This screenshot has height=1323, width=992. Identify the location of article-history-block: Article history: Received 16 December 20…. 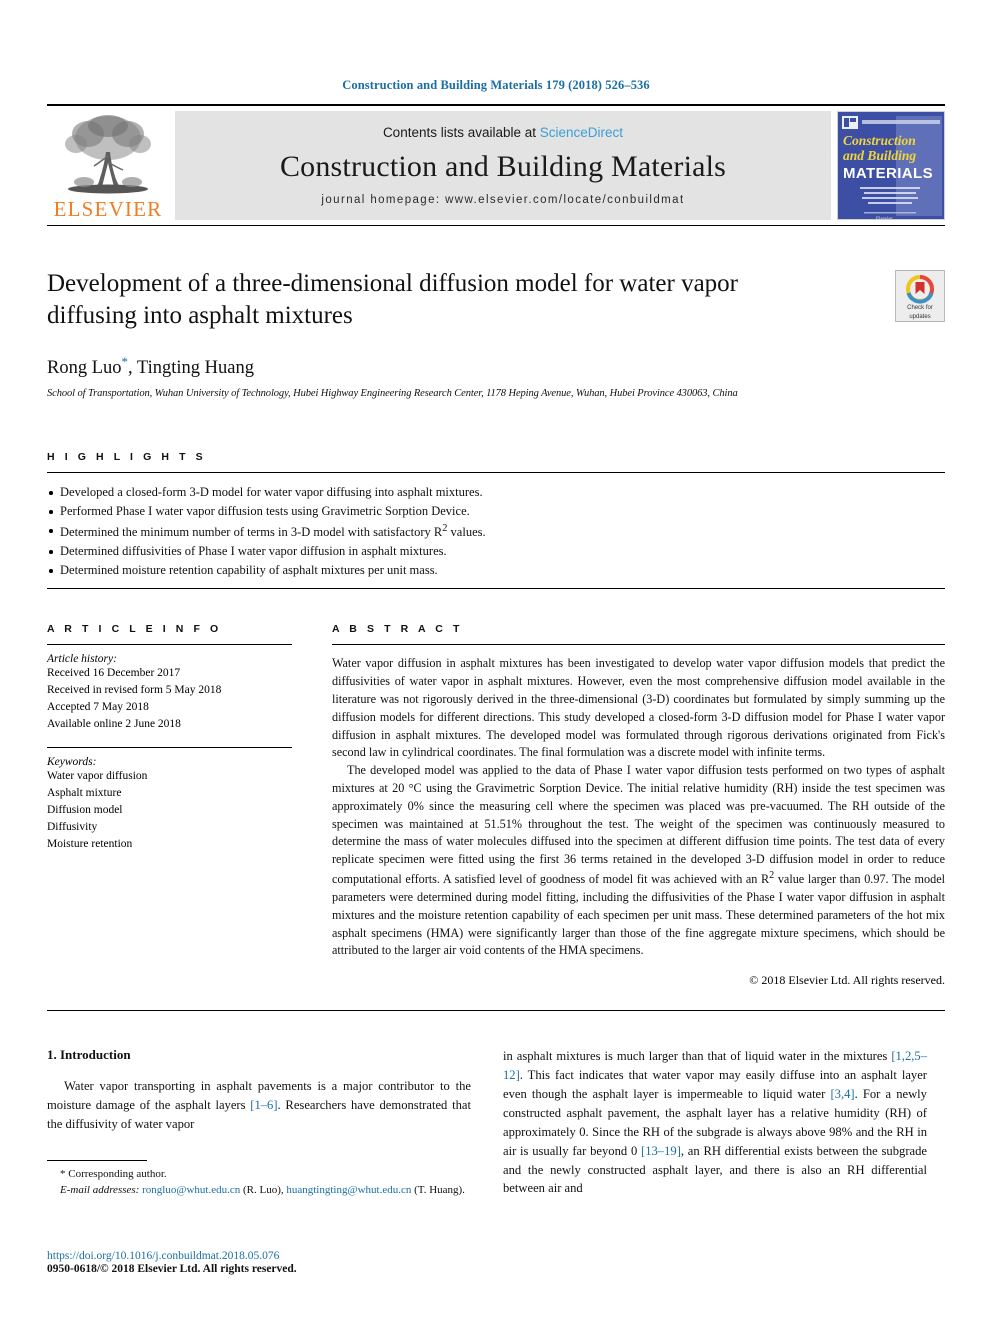
(169, 693).